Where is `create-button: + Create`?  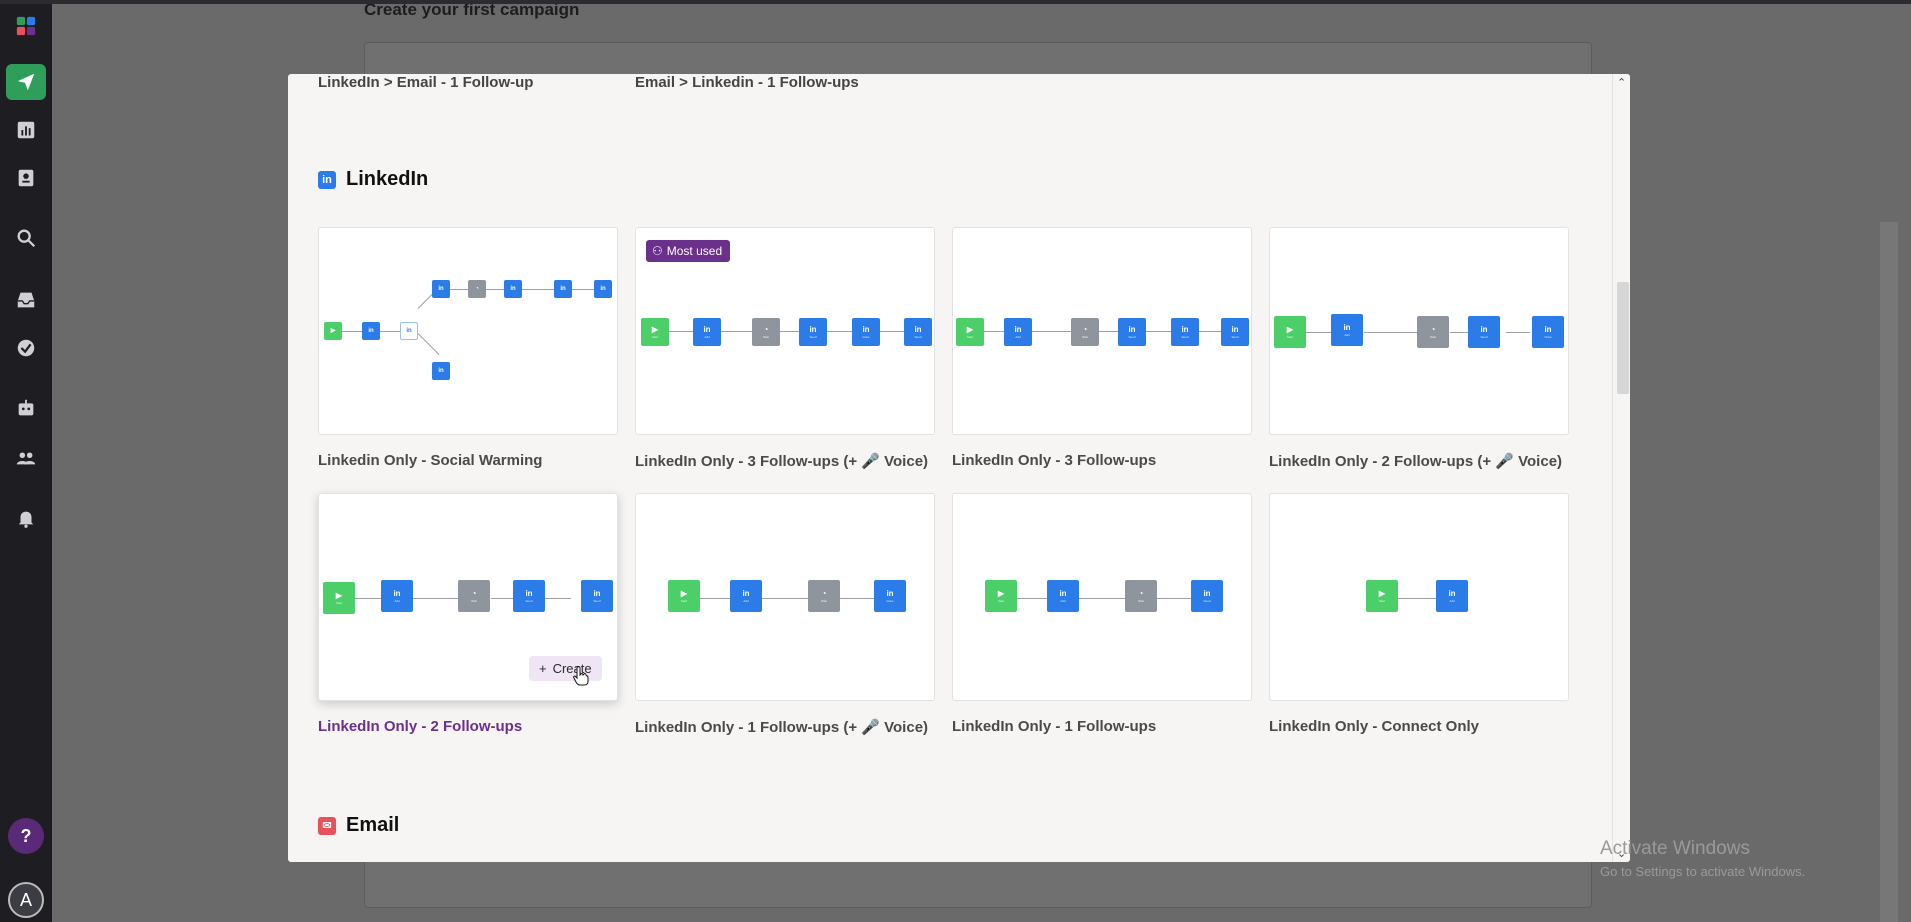 create-button: + Create is located at coordinates (565, 668).